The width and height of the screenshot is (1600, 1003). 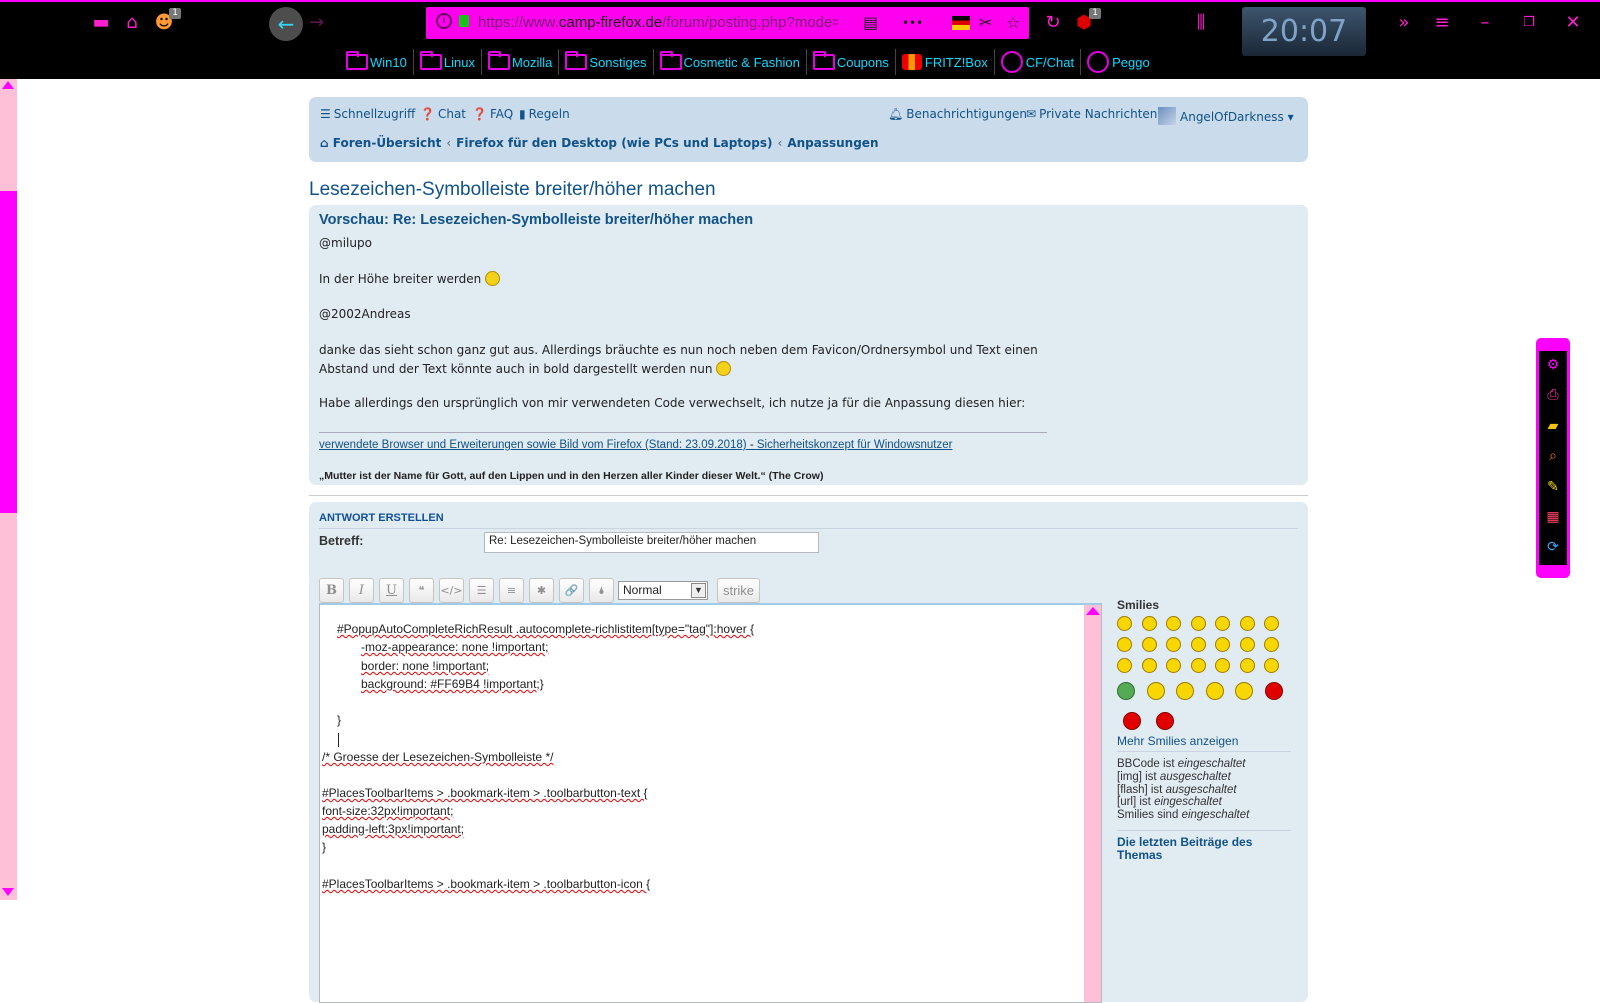 What do you see at coordinates (391, 590) in the screenshot?
I see `underline-button: U` at bounding box center [391, 590].